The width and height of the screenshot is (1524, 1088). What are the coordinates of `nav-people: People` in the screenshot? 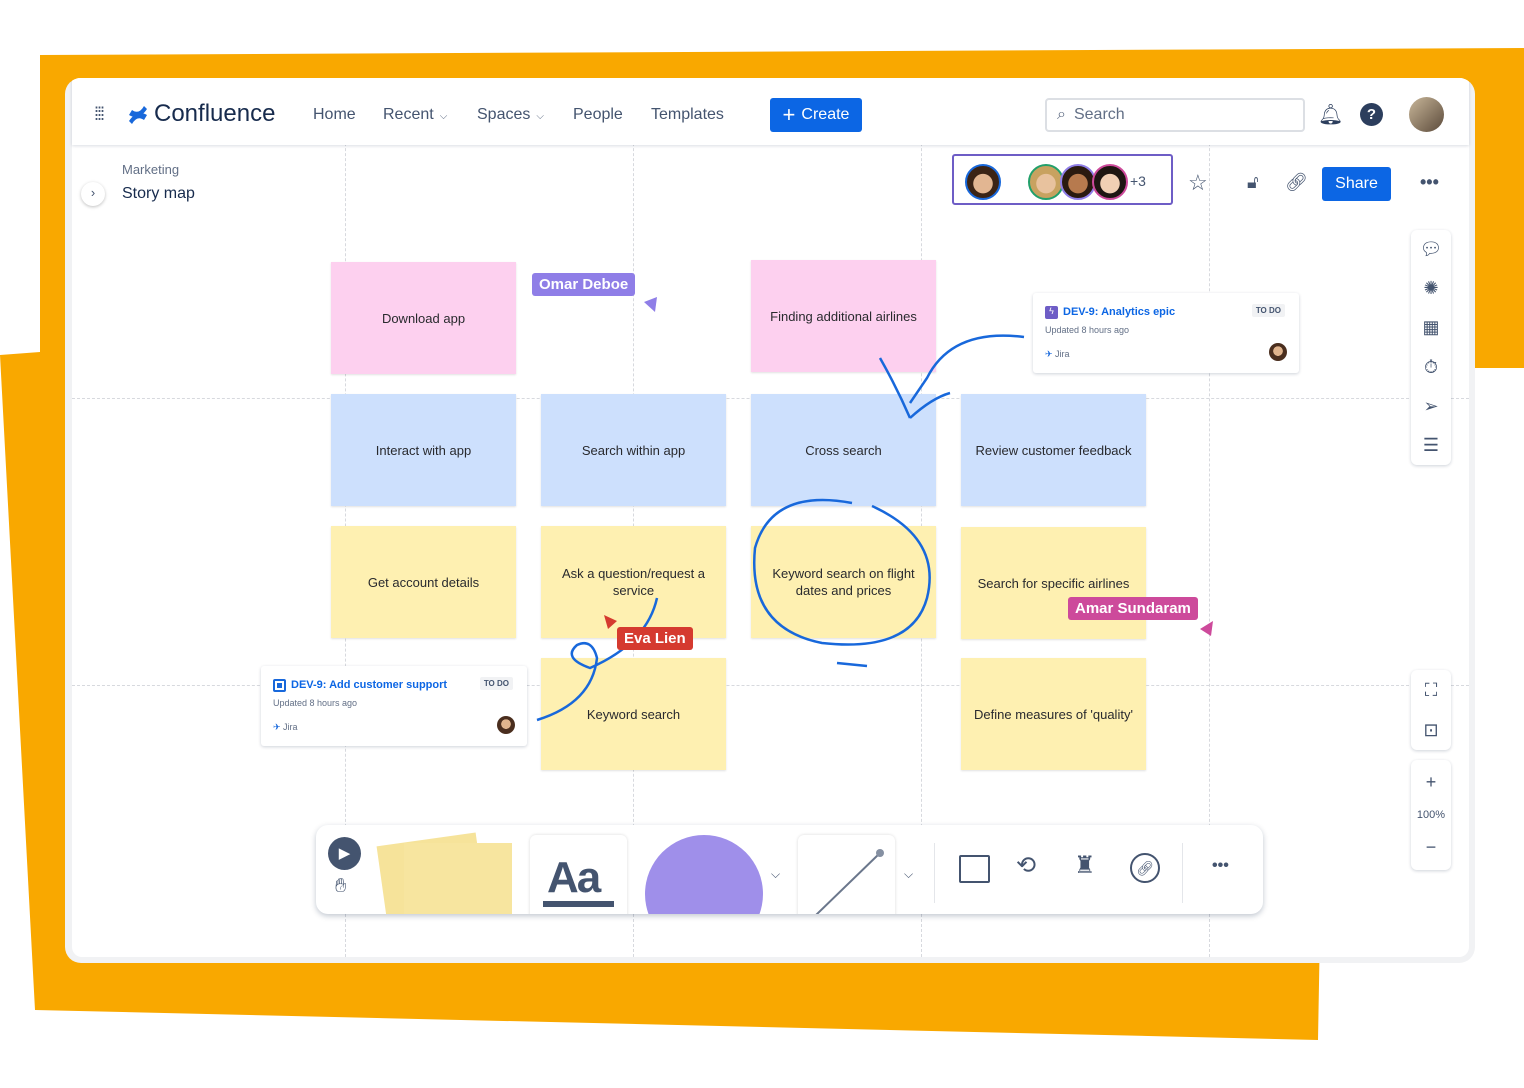 It's located at (598, 115).